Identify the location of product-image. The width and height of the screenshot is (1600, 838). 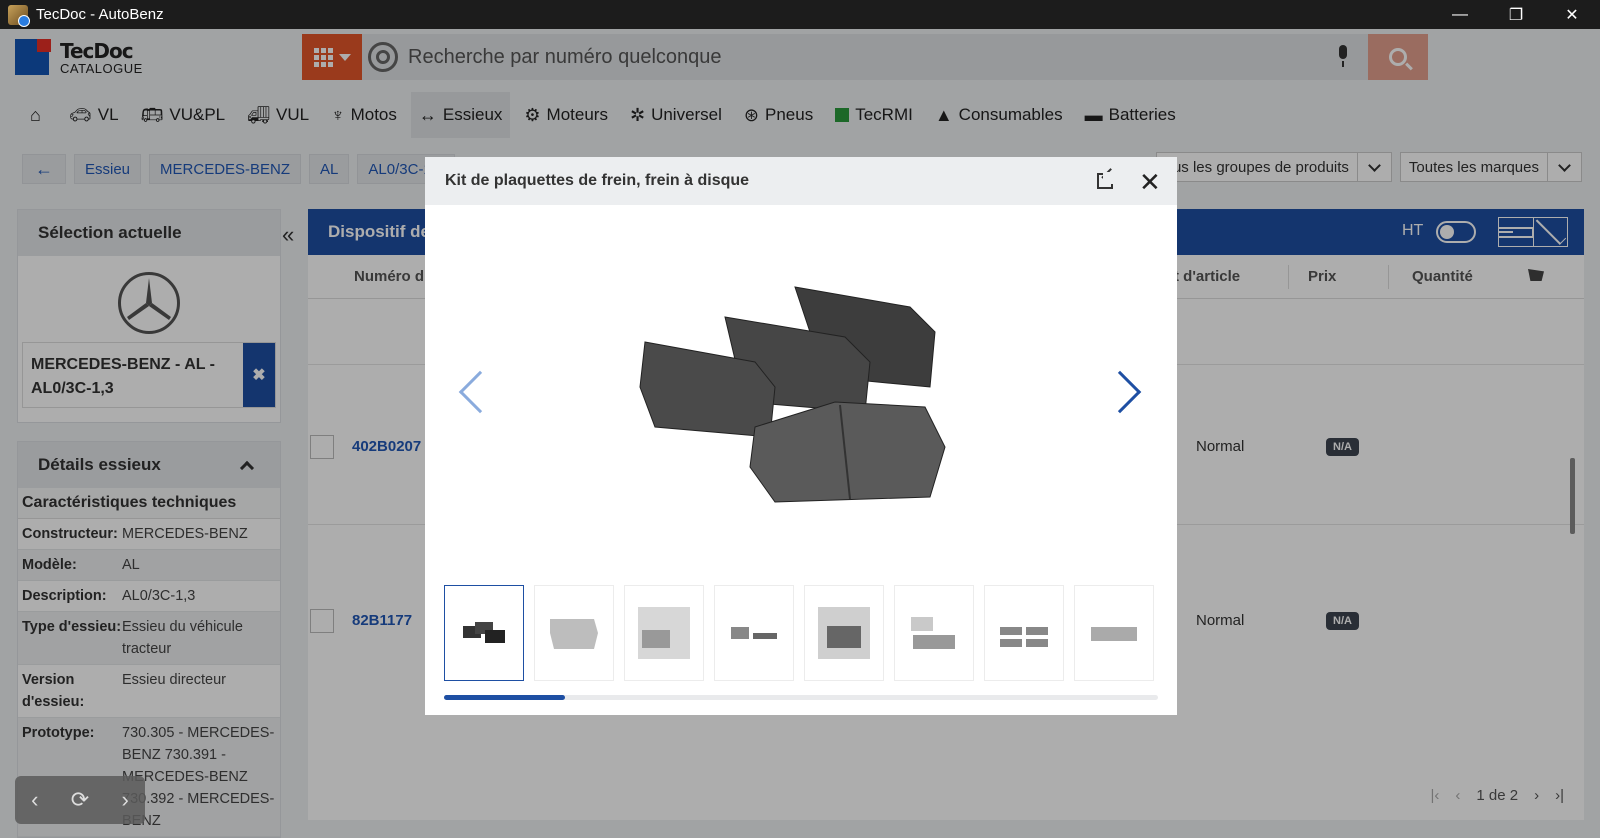
(795, 402).